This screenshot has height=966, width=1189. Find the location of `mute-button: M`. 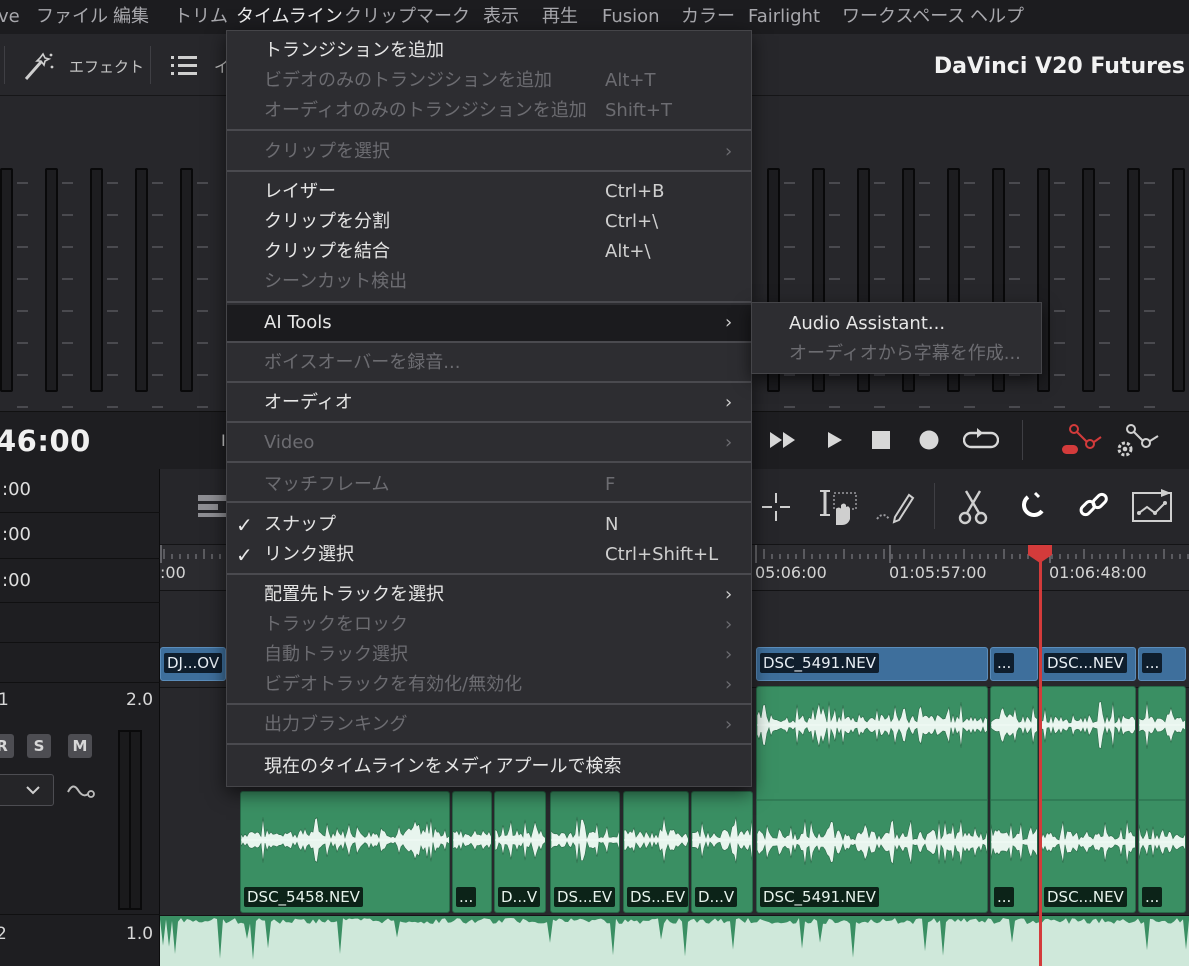

mute-button: M is located at coordinates (80, 746).